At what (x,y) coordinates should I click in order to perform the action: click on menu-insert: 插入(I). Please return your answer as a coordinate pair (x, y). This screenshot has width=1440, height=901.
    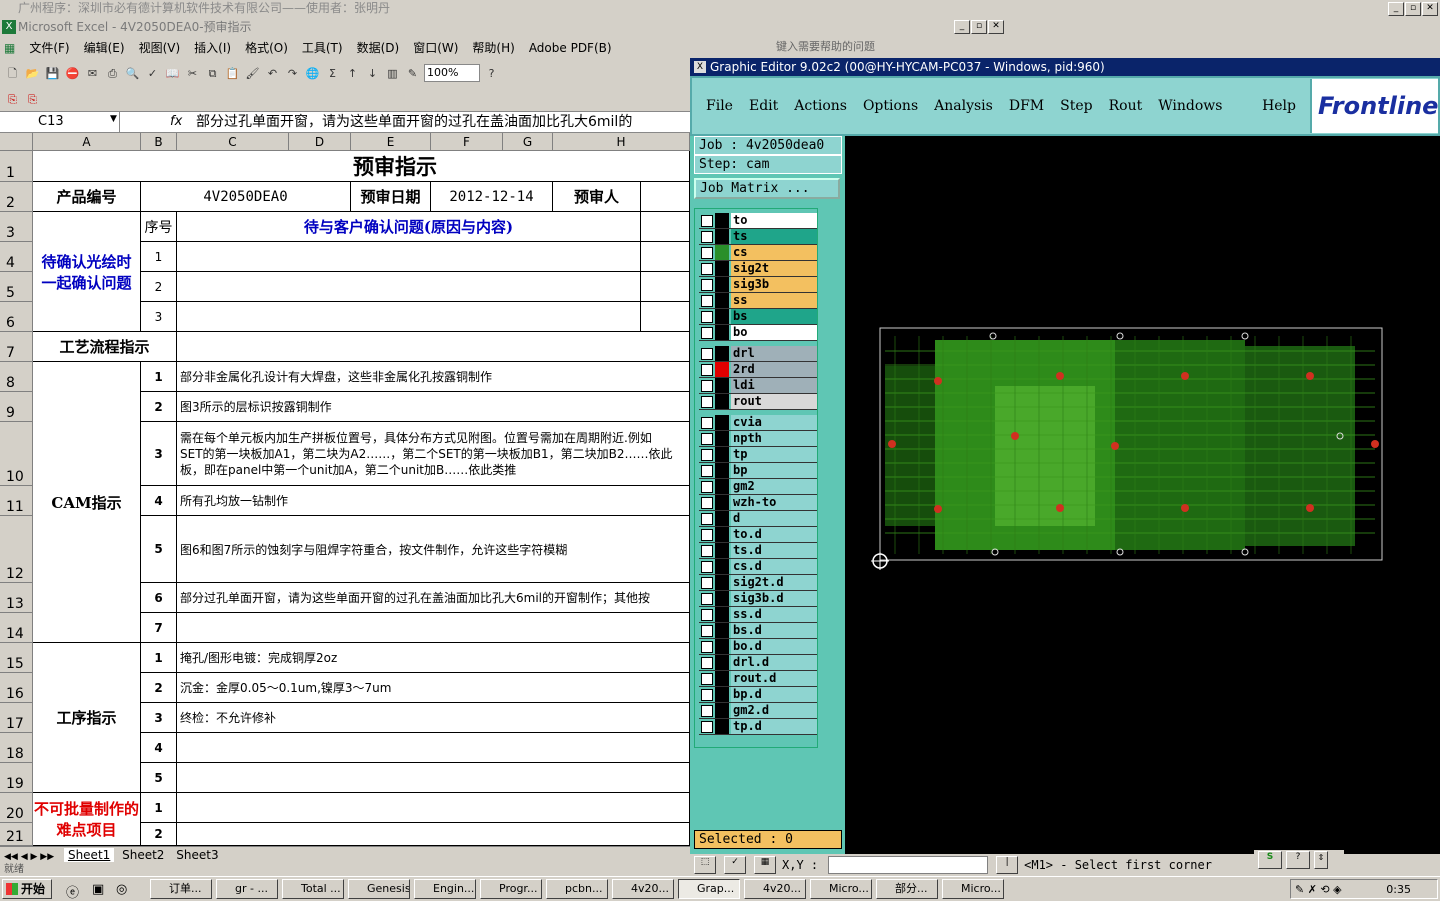
    Looking at the image, I should click on (212, 47).